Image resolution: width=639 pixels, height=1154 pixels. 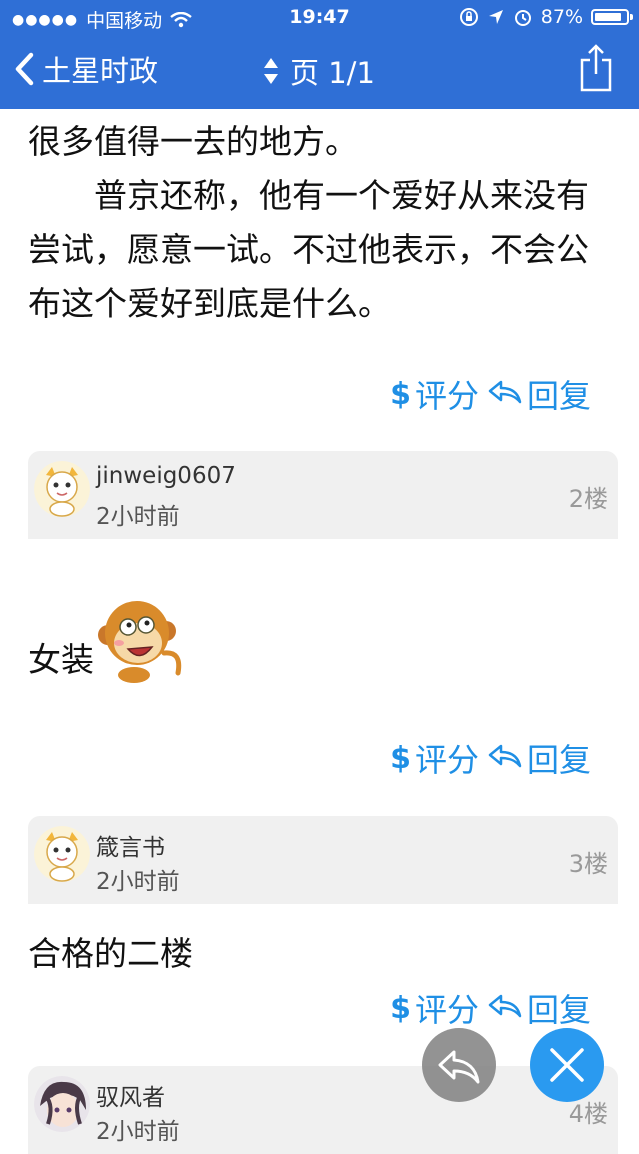 I want to click on app-header: ●●●●● 中国移动 19:47 87% 土星时政 页 1/1, so click(x=319, y=54).